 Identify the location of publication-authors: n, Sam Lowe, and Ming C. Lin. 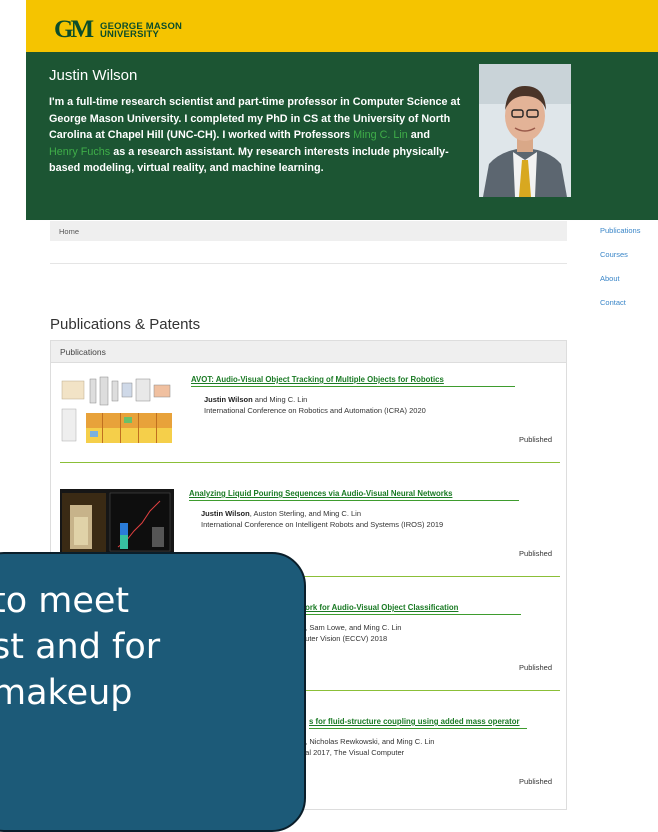
(351, 627).